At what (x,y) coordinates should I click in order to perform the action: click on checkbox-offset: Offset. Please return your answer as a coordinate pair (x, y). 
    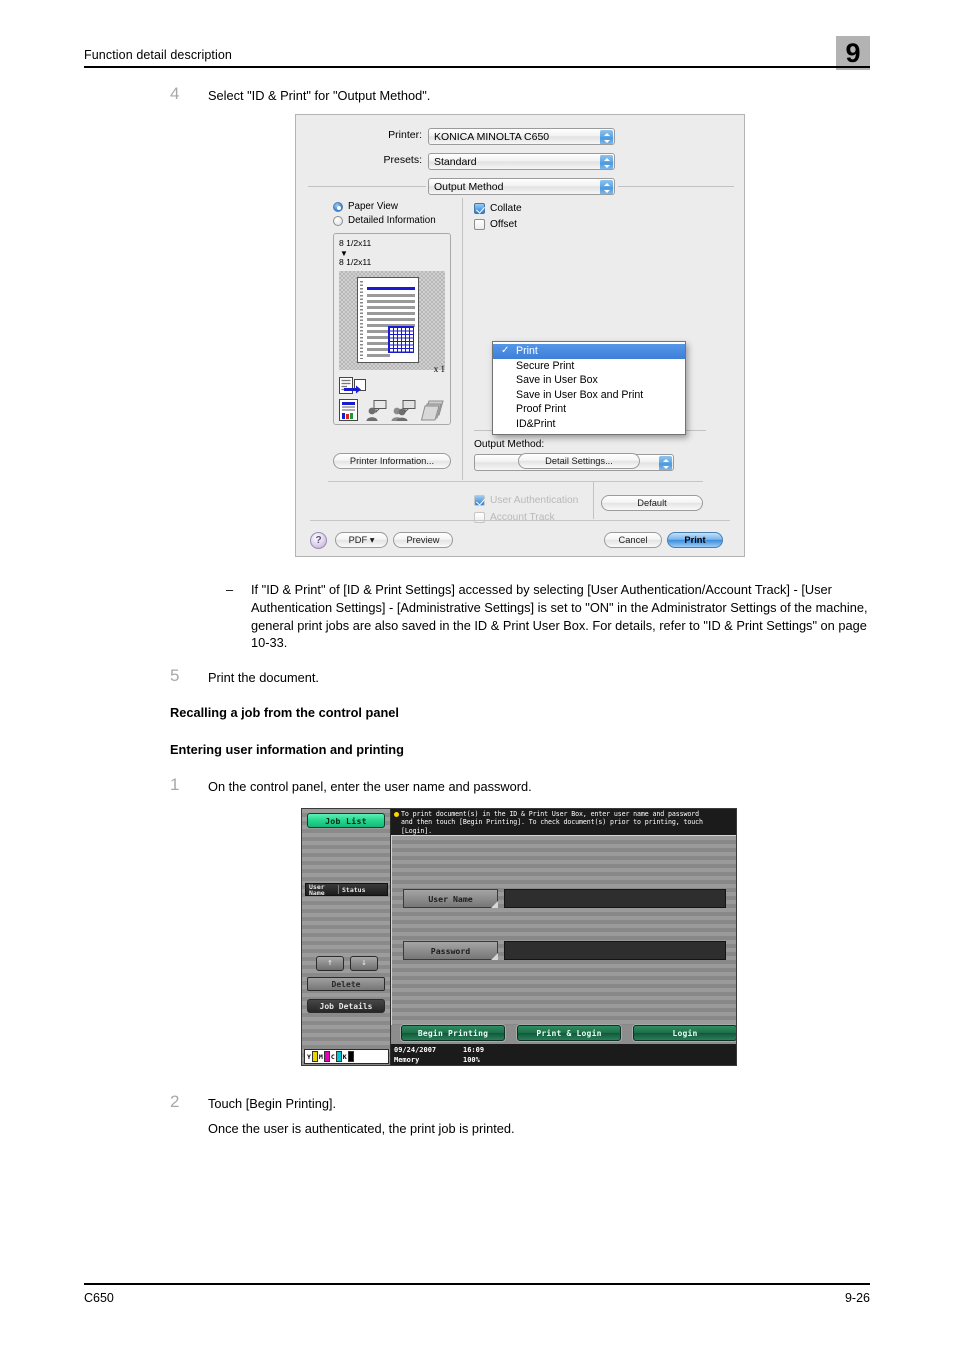
    Looking at the image, I should click on (596, 225).